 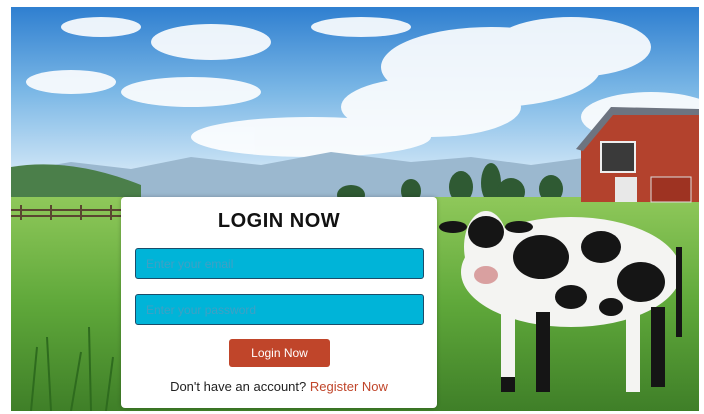 I want to click on login-button: Login Now, so click(x=279, y=353).